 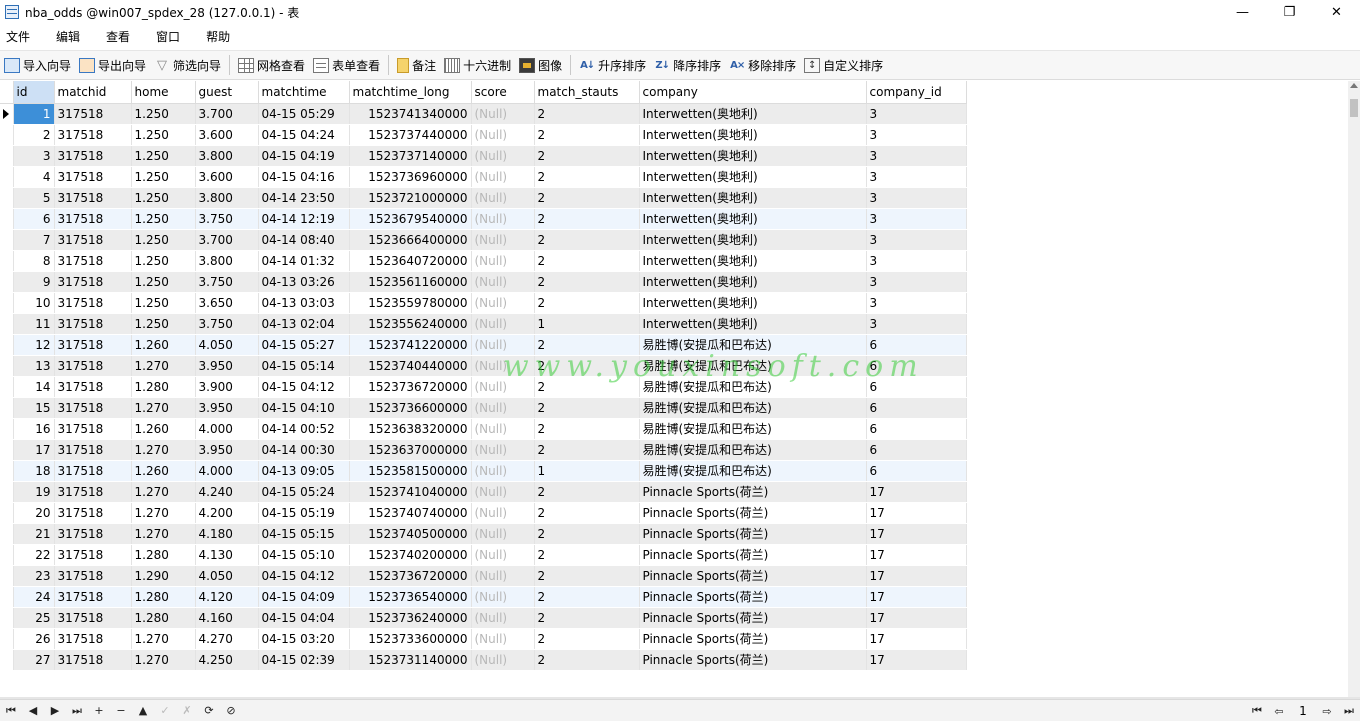 What do you see at coordinates (410, 429) in the screenshot?
I see `cell-matchtime-long: 1523638320000` at bounding box center [410, 429].